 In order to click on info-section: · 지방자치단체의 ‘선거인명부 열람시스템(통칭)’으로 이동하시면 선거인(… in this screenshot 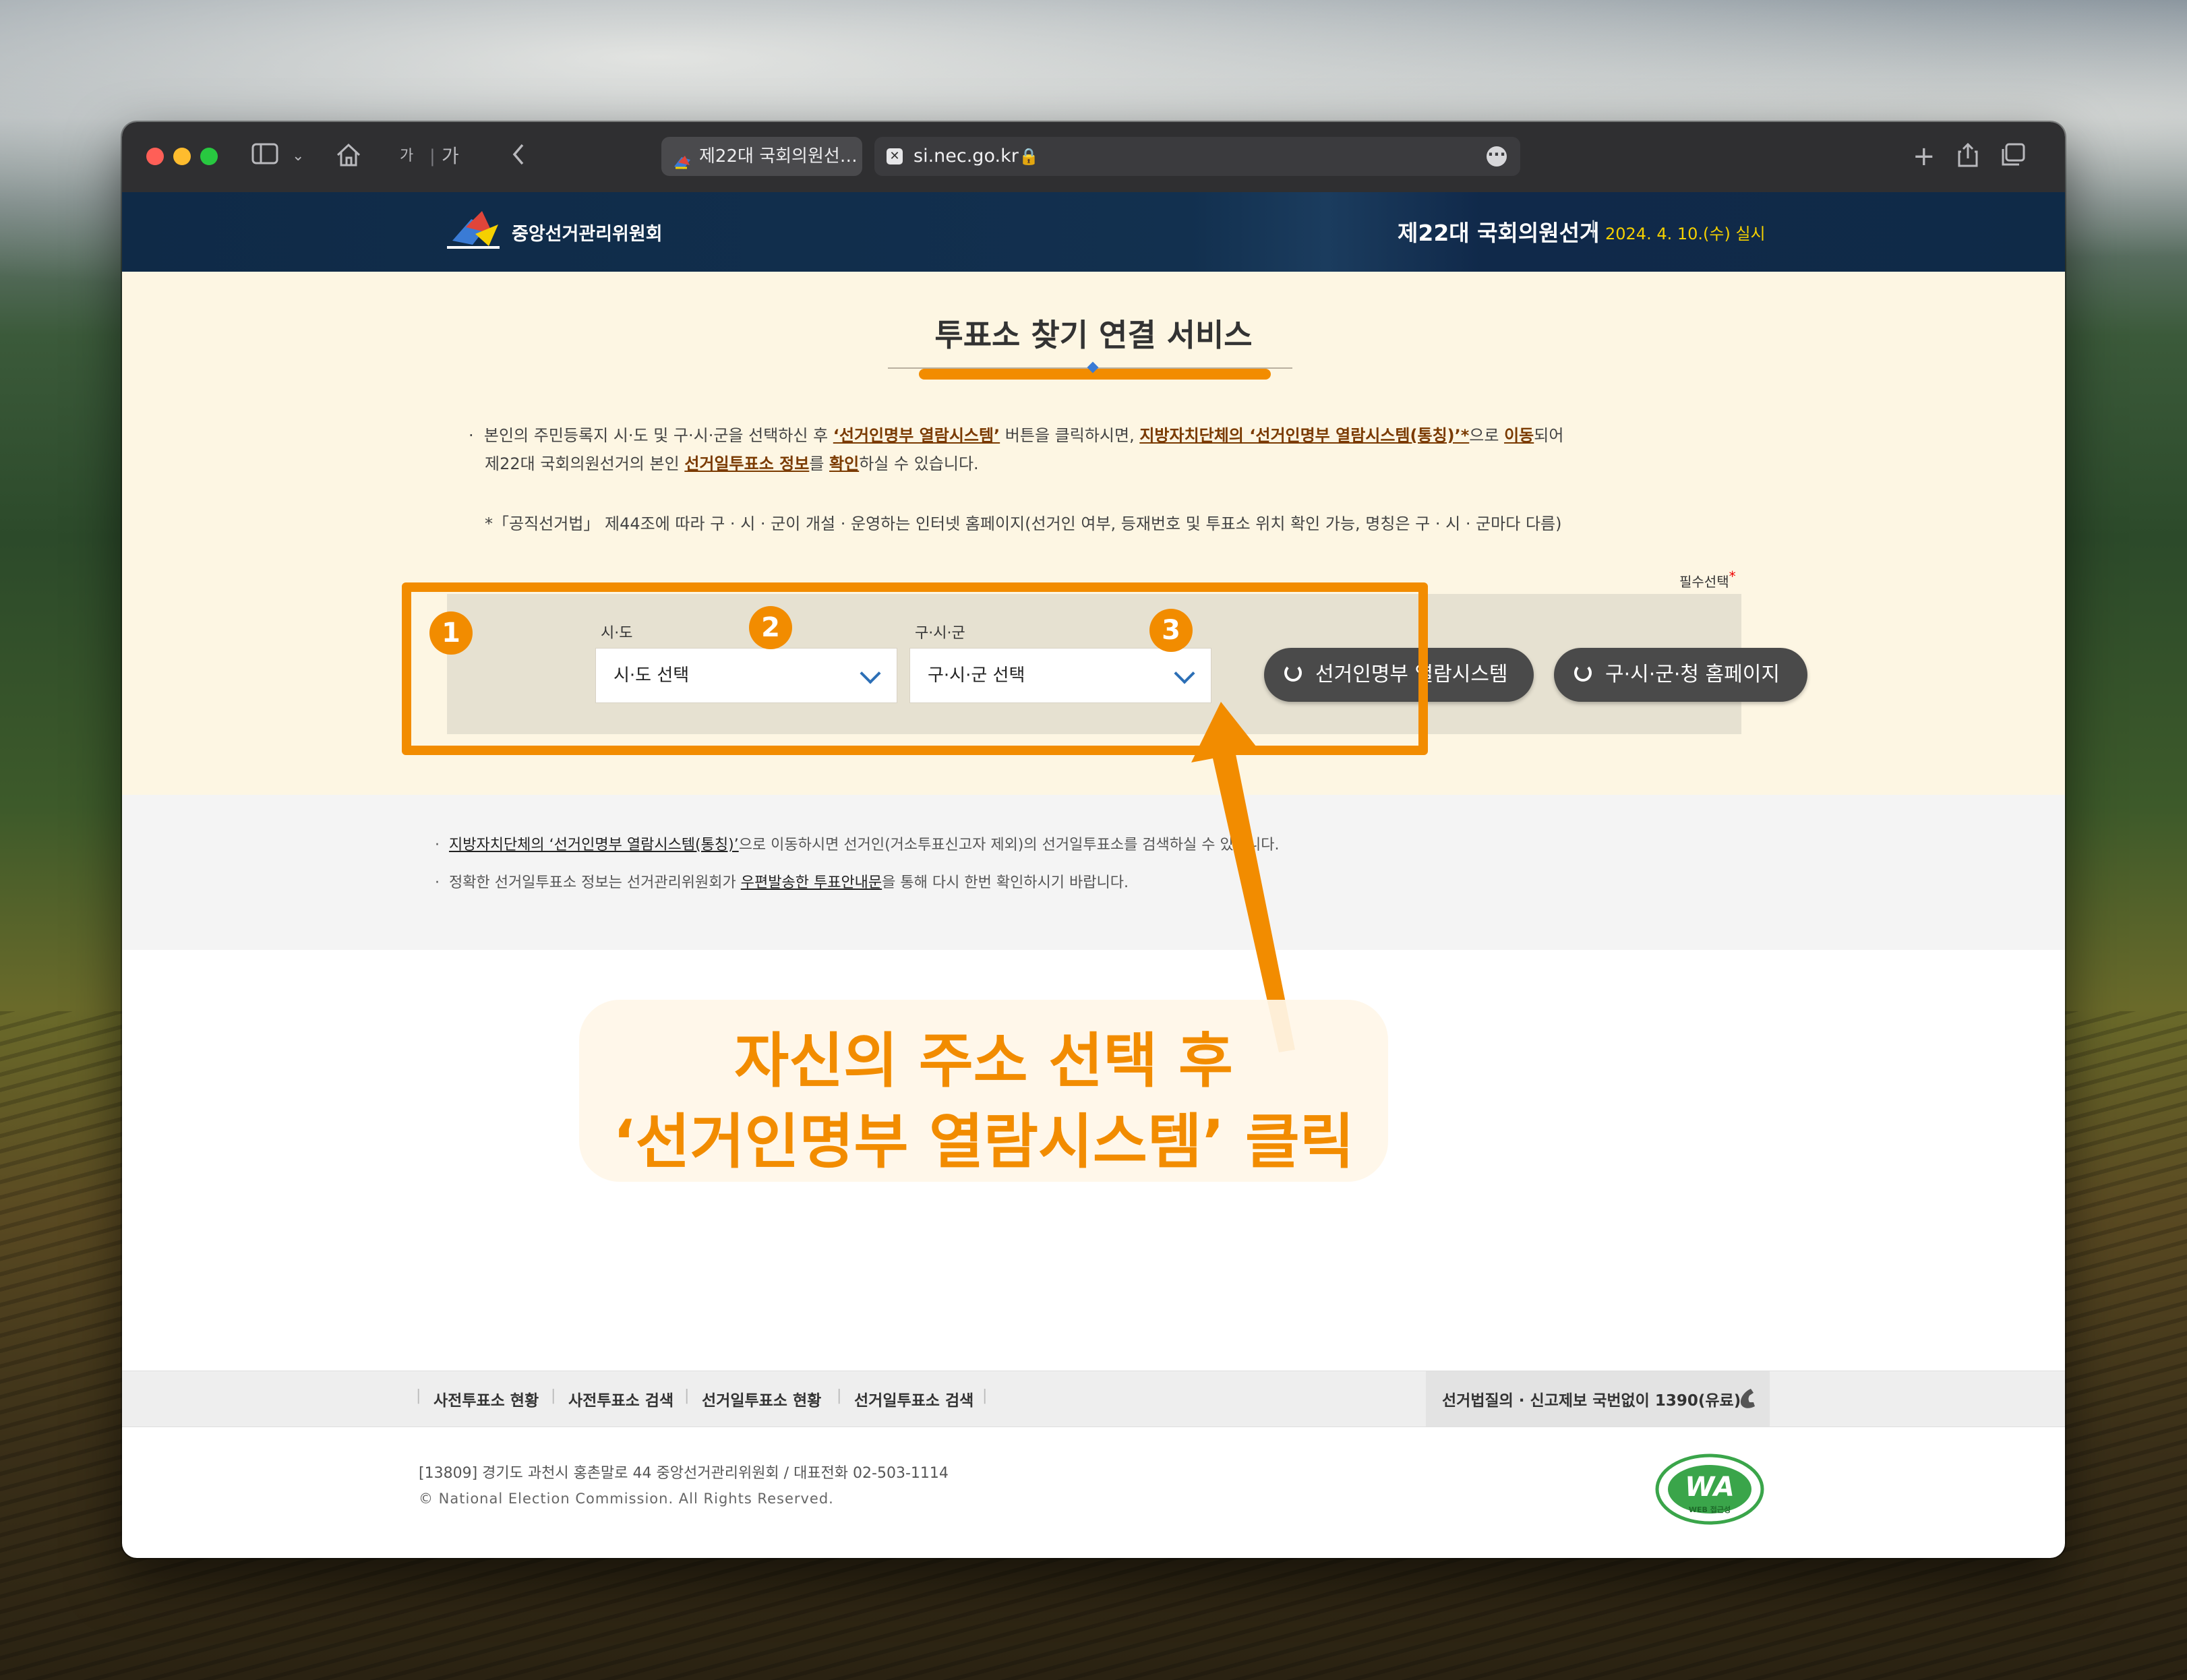, I will do `click(1093, 873)`.